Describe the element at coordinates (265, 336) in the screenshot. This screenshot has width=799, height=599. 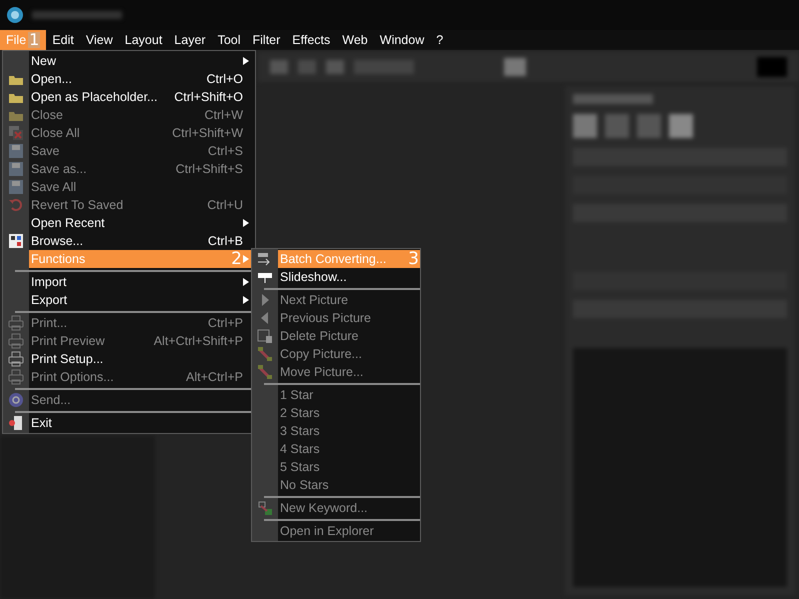
I see `delete-picture-icon` at that location.